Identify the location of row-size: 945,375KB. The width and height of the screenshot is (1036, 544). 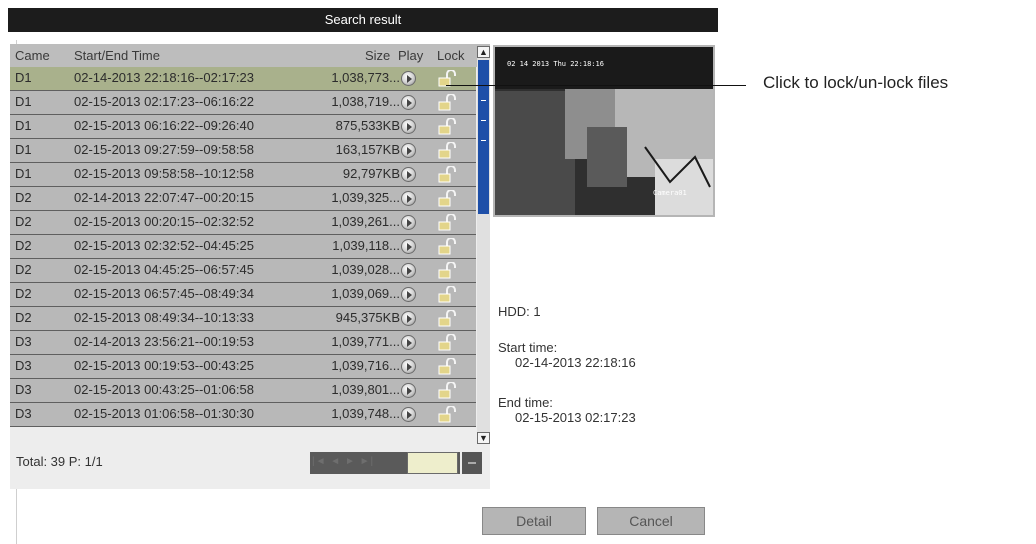
(367, 317).